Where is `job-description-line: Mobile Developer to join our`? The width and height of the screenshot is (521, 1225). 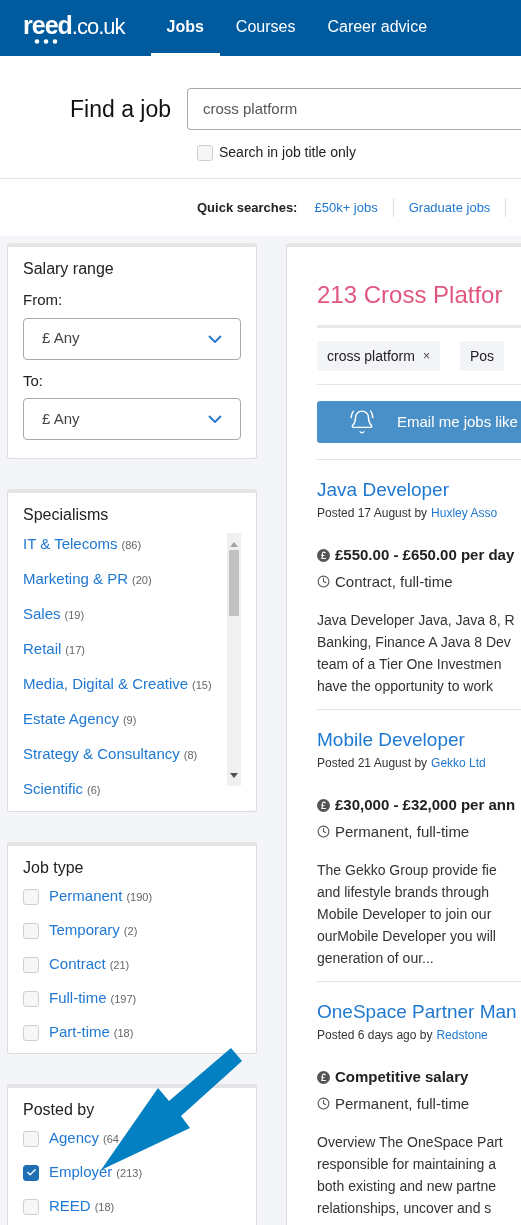 job-description-line: Mobile Developer to join our is located at coordinates (405, 914).